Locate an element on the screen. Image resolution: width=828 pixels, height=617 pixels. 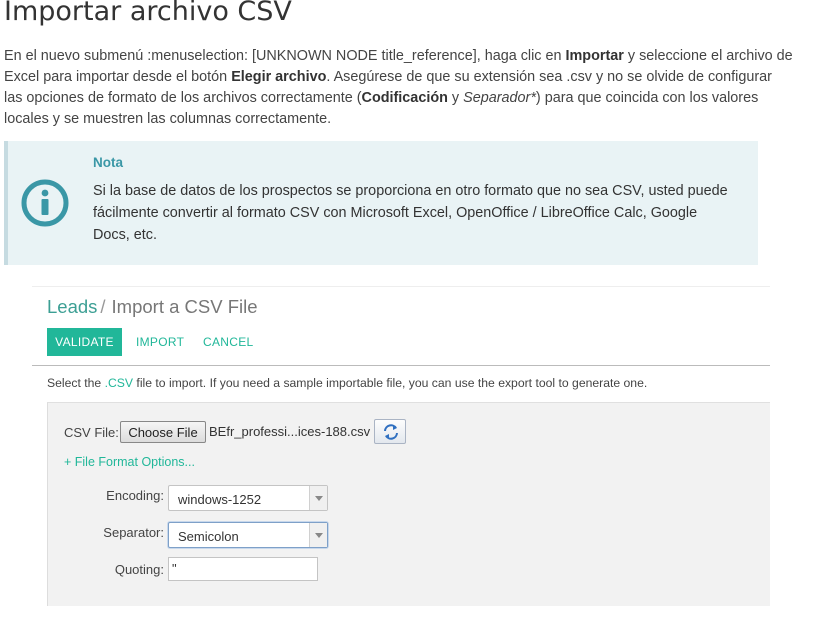
import-button: IMPORT is located at coordinates (160, 342).